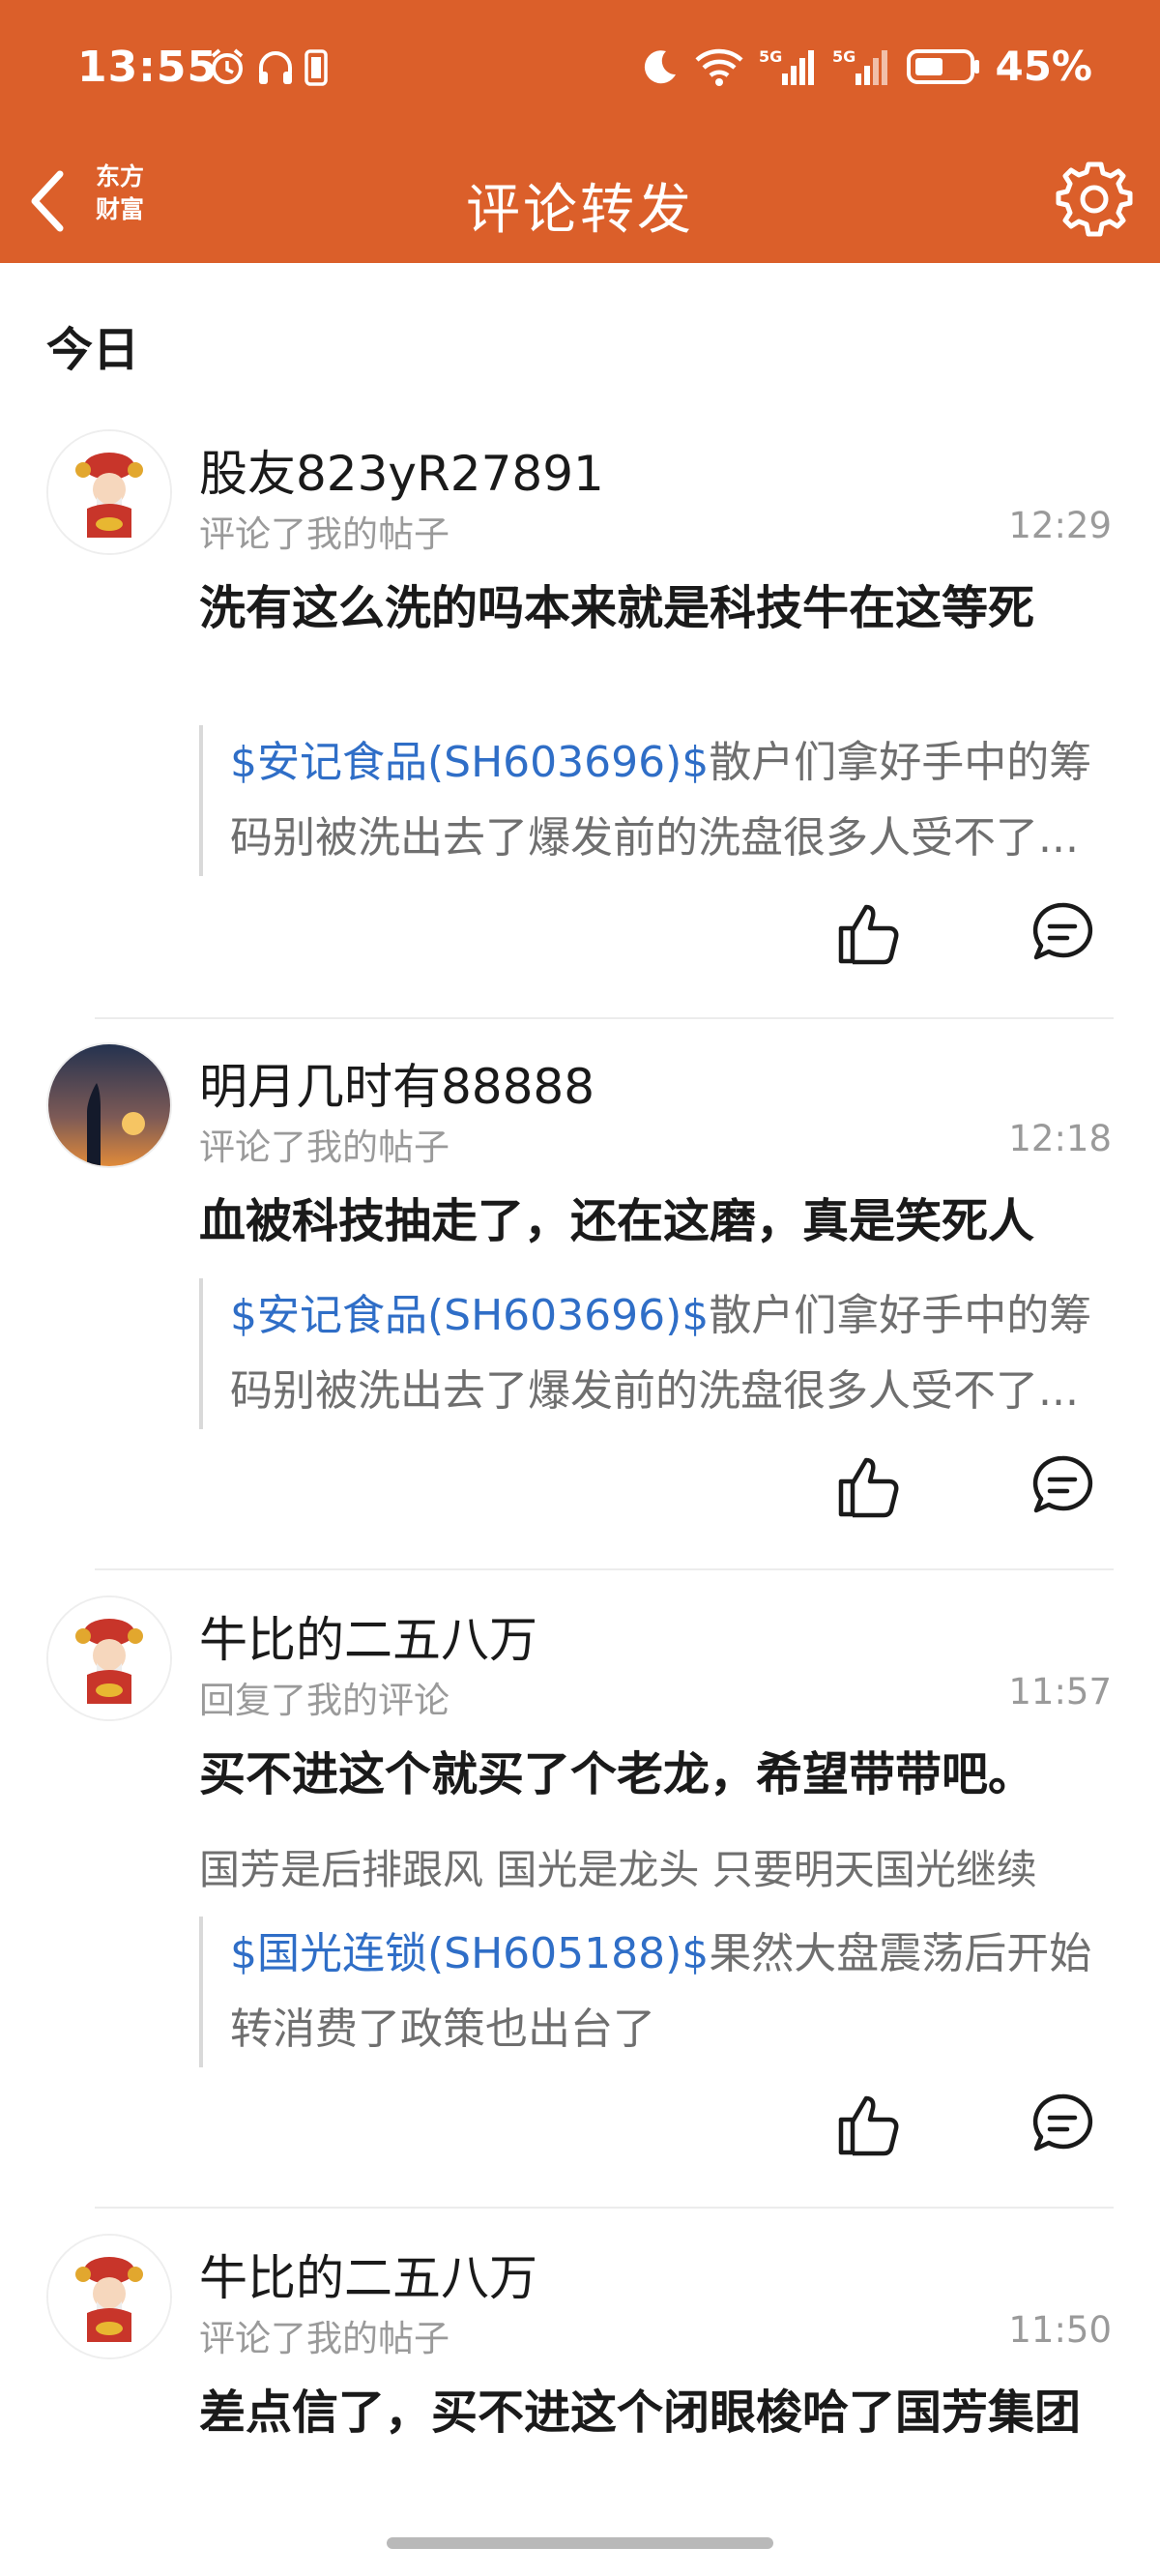  Describe the element at coordinates (316, 67) in the screenshot. I see `device-battery-icon` at that location.